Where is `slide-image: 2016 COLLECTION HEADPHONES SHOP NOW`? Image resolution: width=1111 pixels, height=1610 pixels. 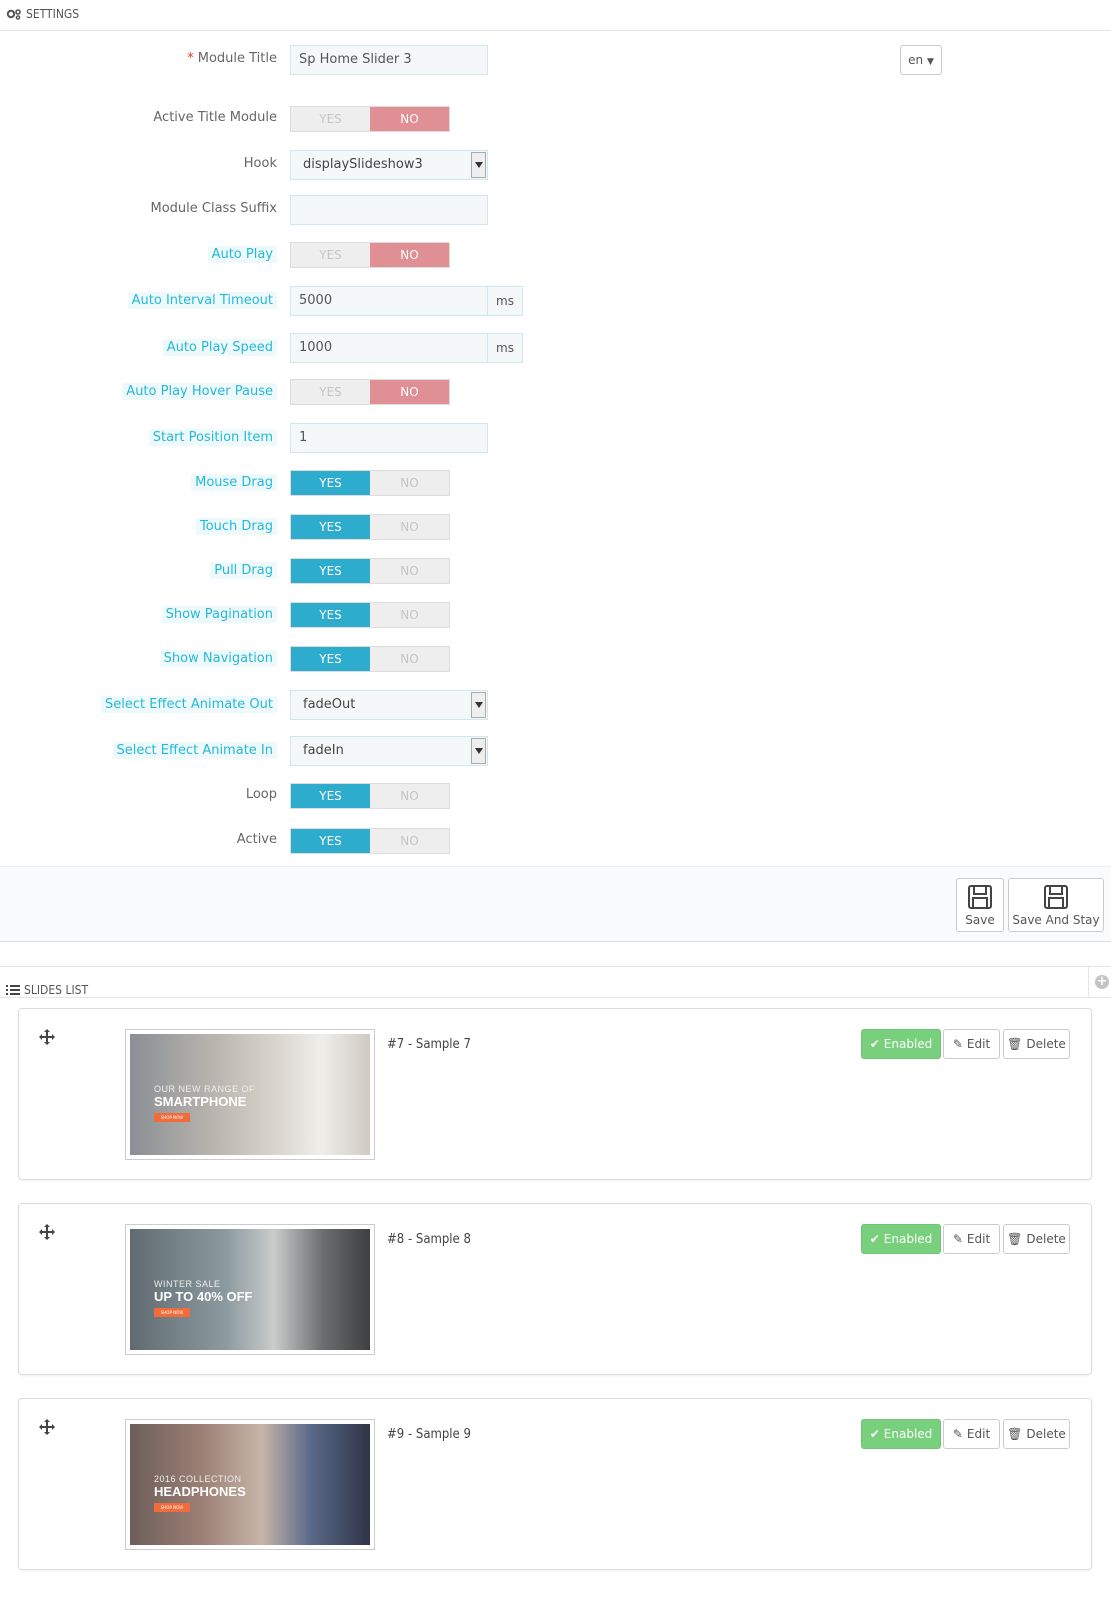
slide-image: 2016 COLLECTION HEADPHONES SHOP NOW is located at coordinates (250, 1484).